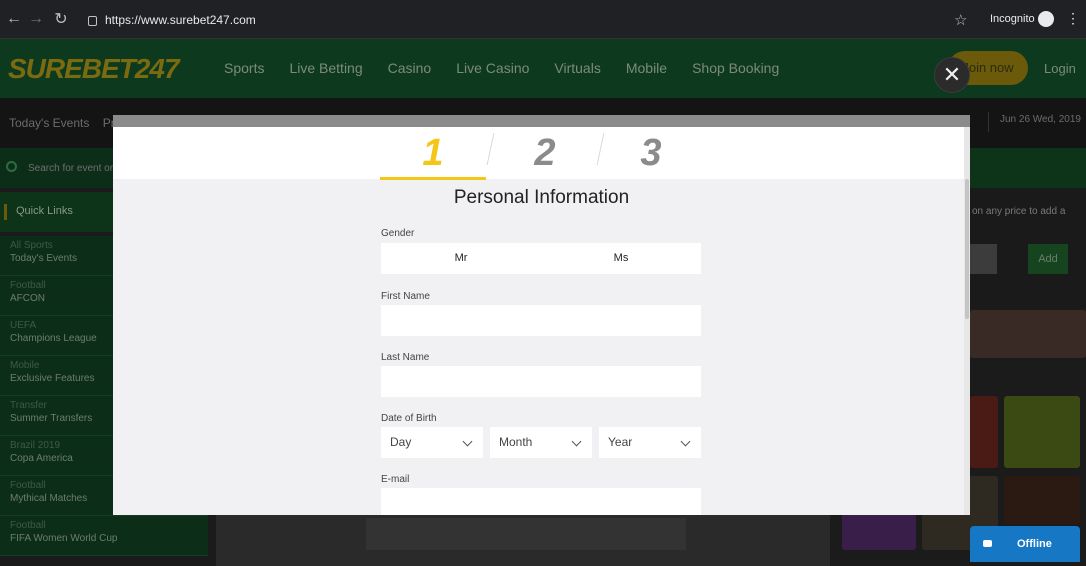  I want to click on modal-scrollbar-thumb, so click(967, 249).